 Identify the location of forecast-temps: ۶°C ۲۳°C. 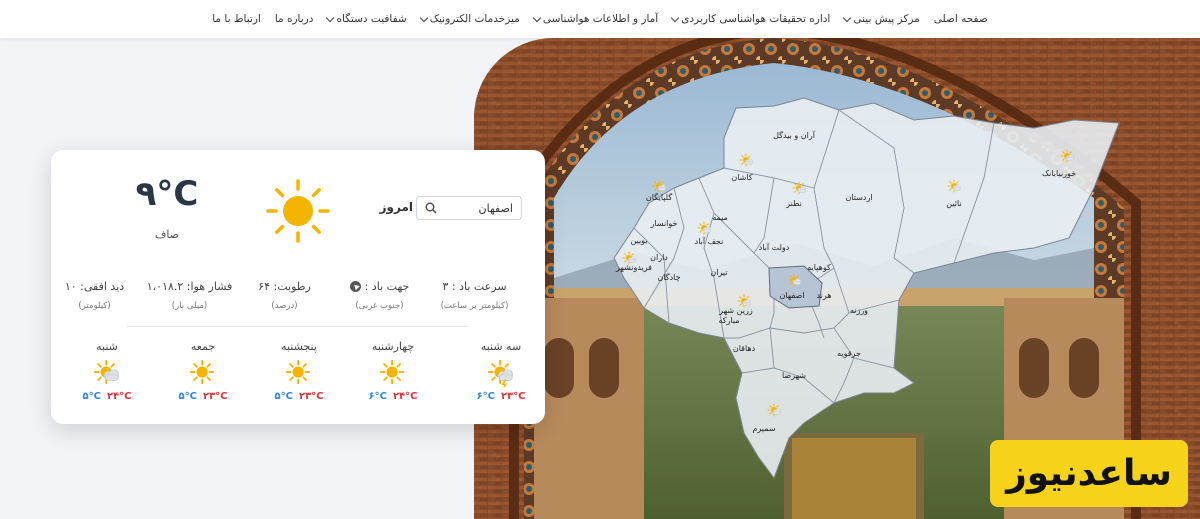
(501, 396).